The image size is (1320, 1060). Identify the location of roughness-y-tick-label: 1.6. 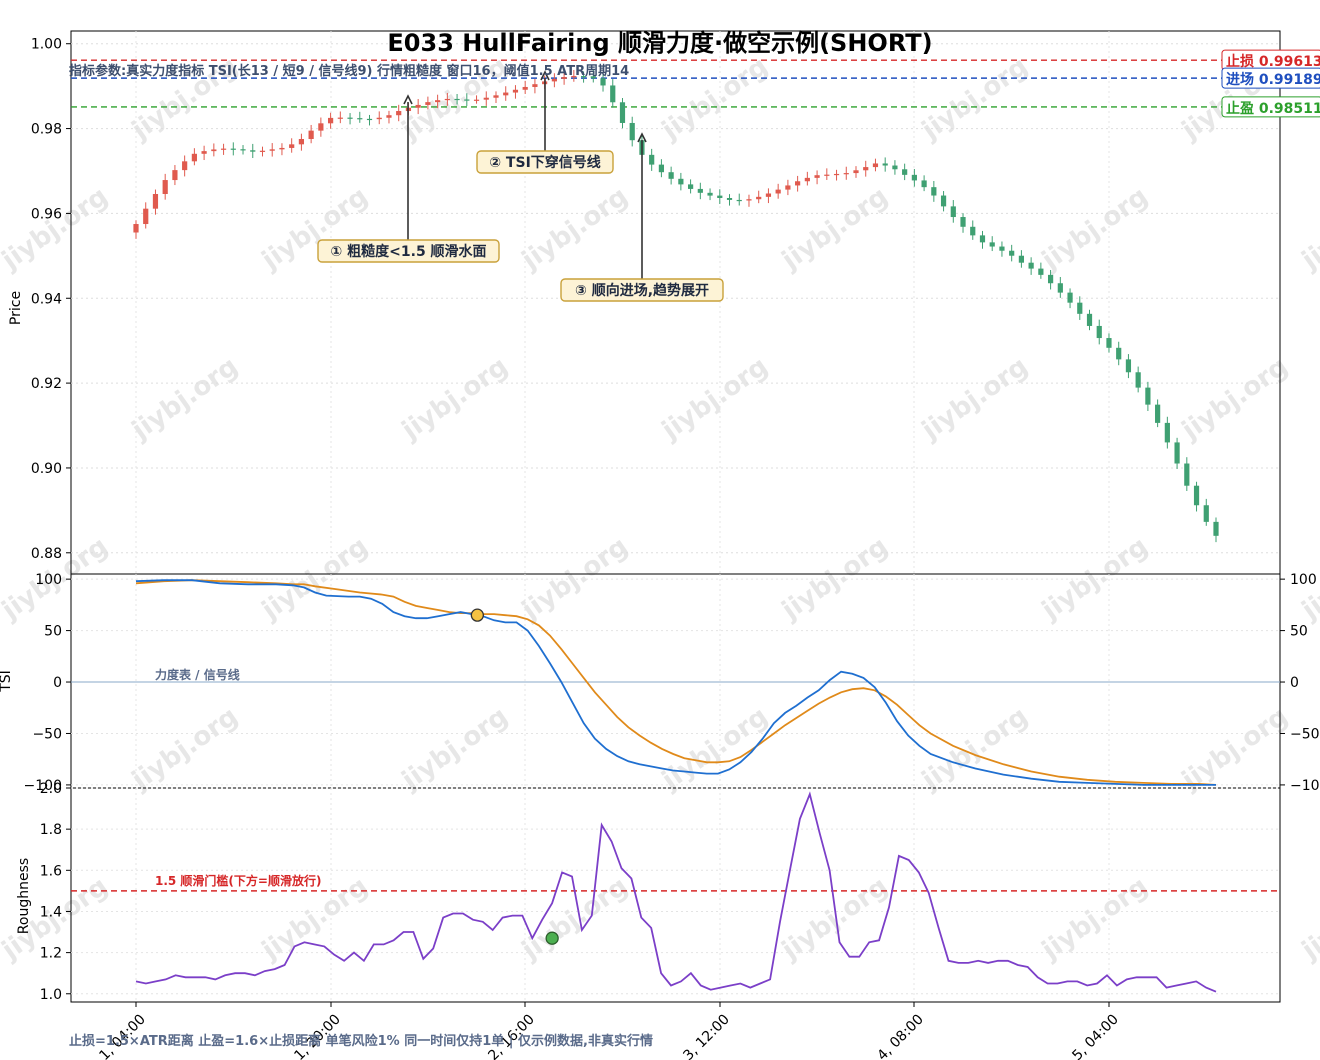
(51, 871).